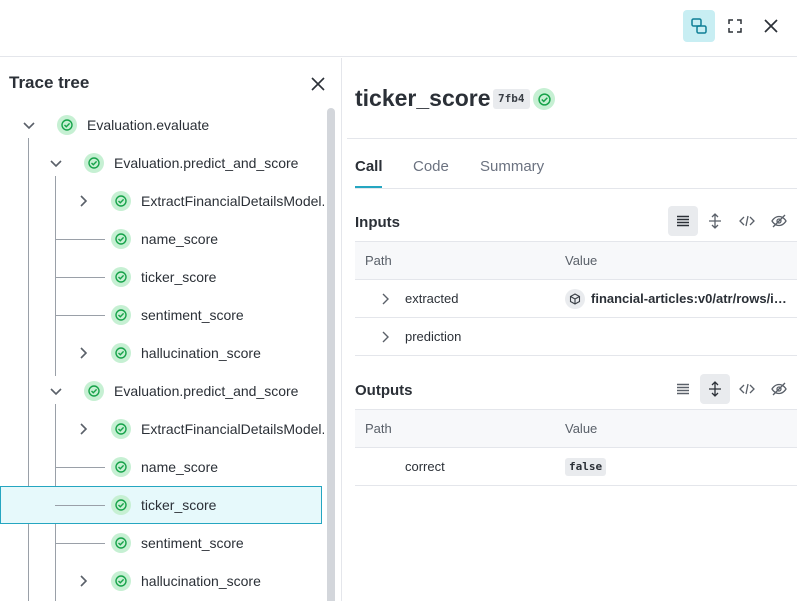 The height and width of the screenshot is (601, 797). I want to click on tab-code: Code, so click(431, 166).